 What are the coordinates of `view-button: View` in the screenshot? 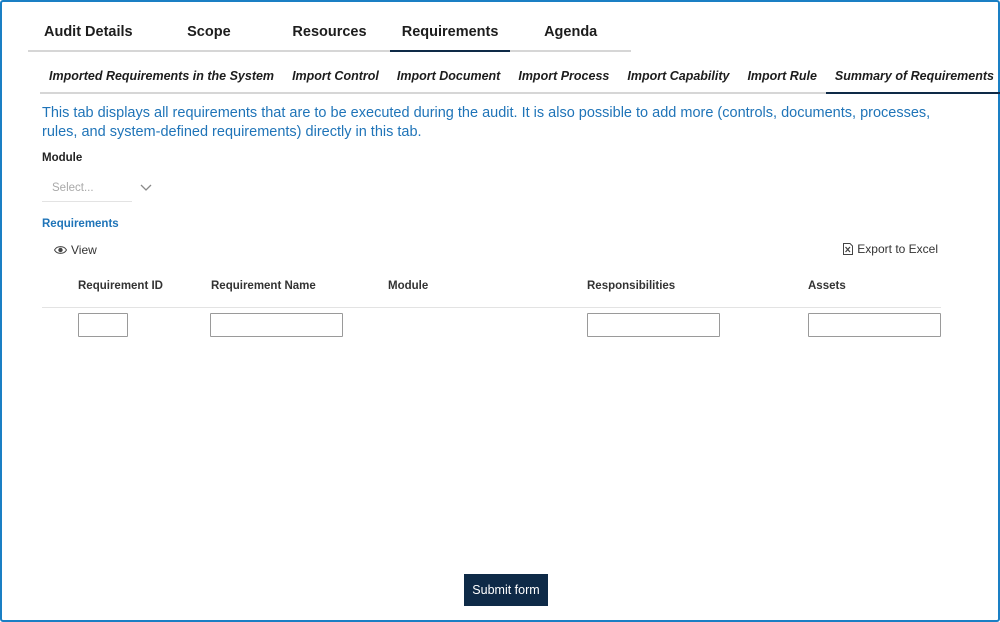 It's located at (75, 250).